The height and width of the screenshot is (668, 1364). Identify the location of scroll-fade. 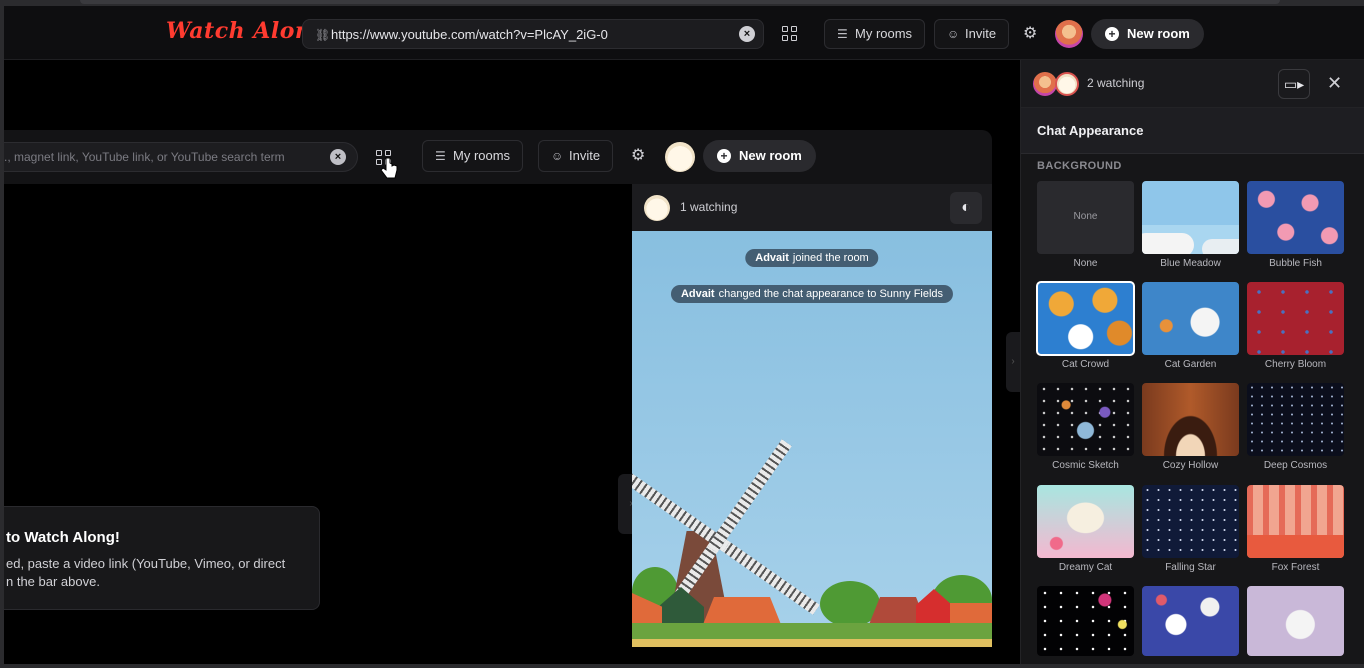
(1192, 660).